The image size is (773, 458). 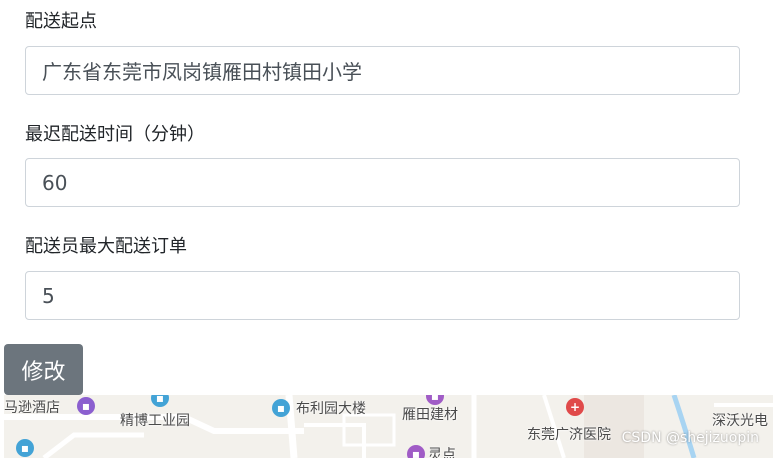 What do you see at coordinates (43, 369) in the screenshot?
I see `submit-button: 修改` at bounding box center [43, 369].